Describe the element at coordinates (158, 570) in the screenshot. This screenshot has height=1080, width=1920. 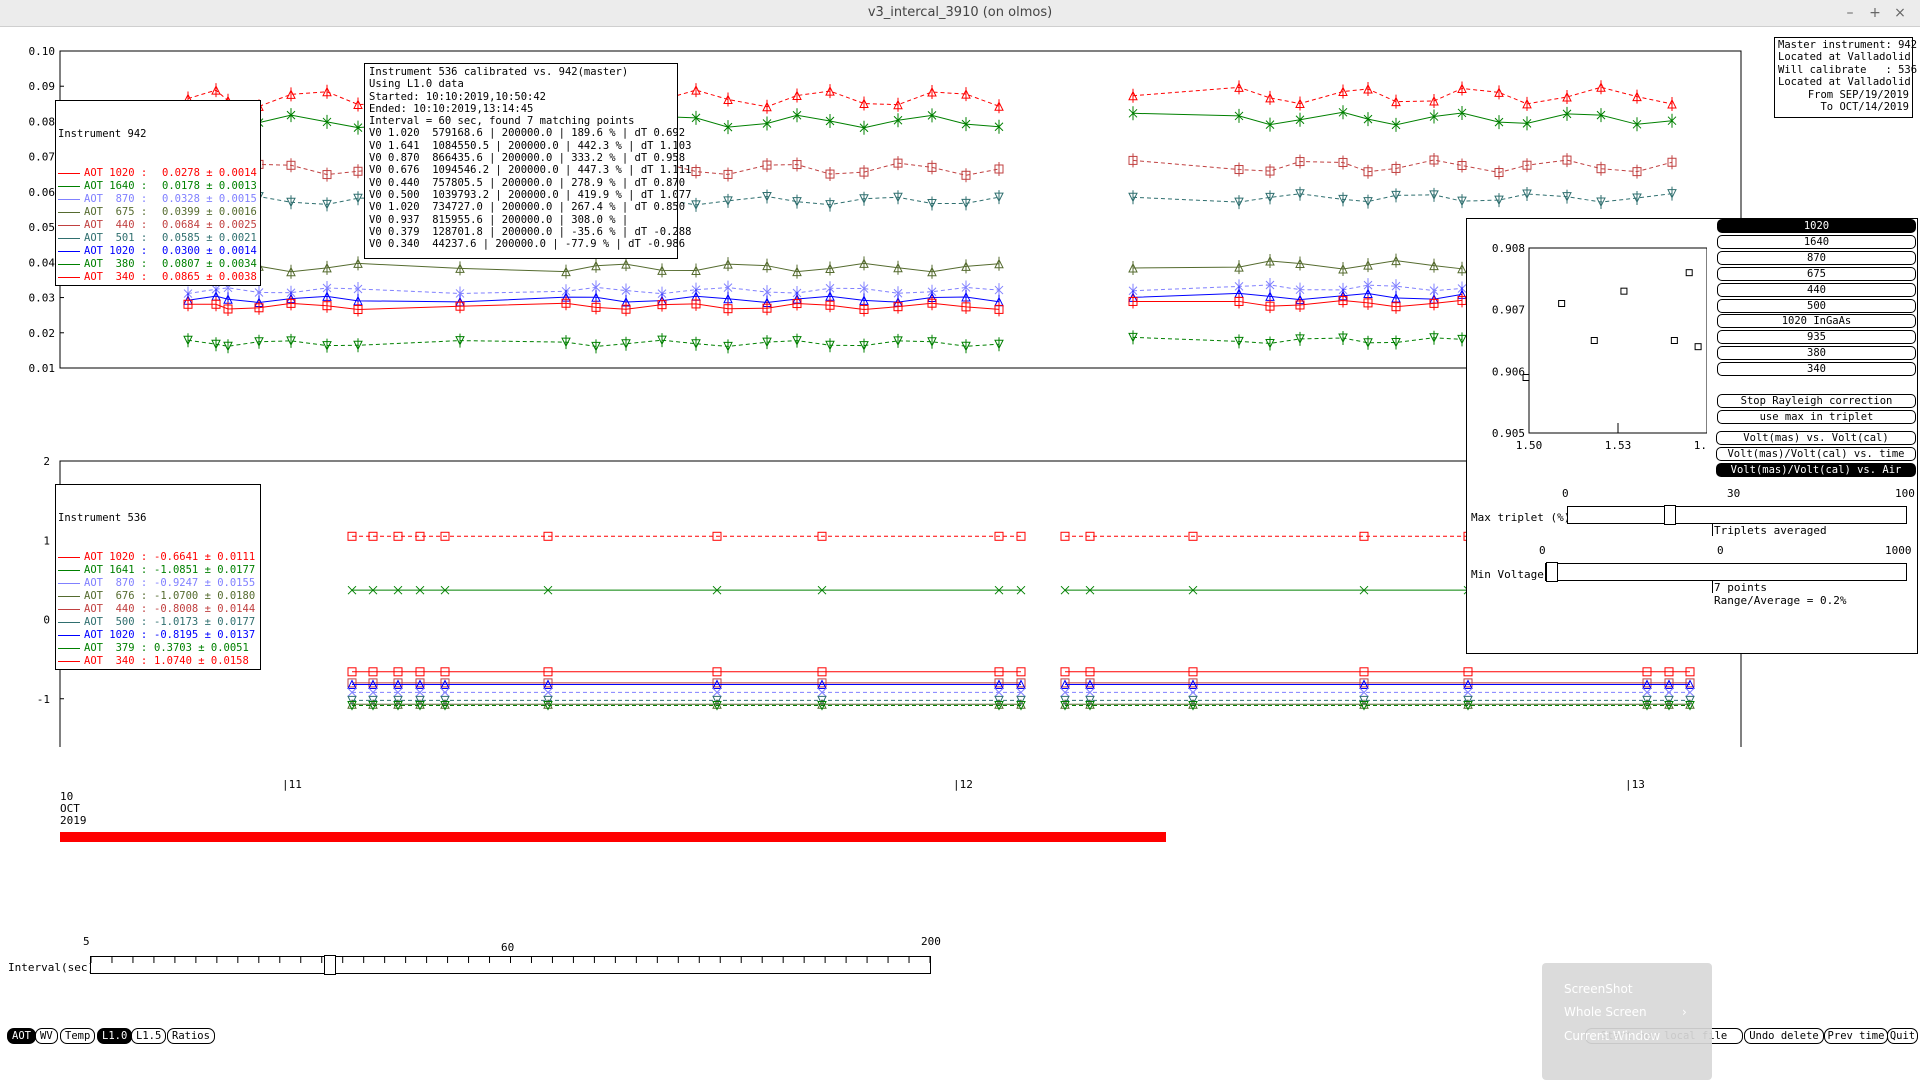
I see `bottom-legend-row: AOT 1641 : -1.0851 ± 0.0177` at that location.